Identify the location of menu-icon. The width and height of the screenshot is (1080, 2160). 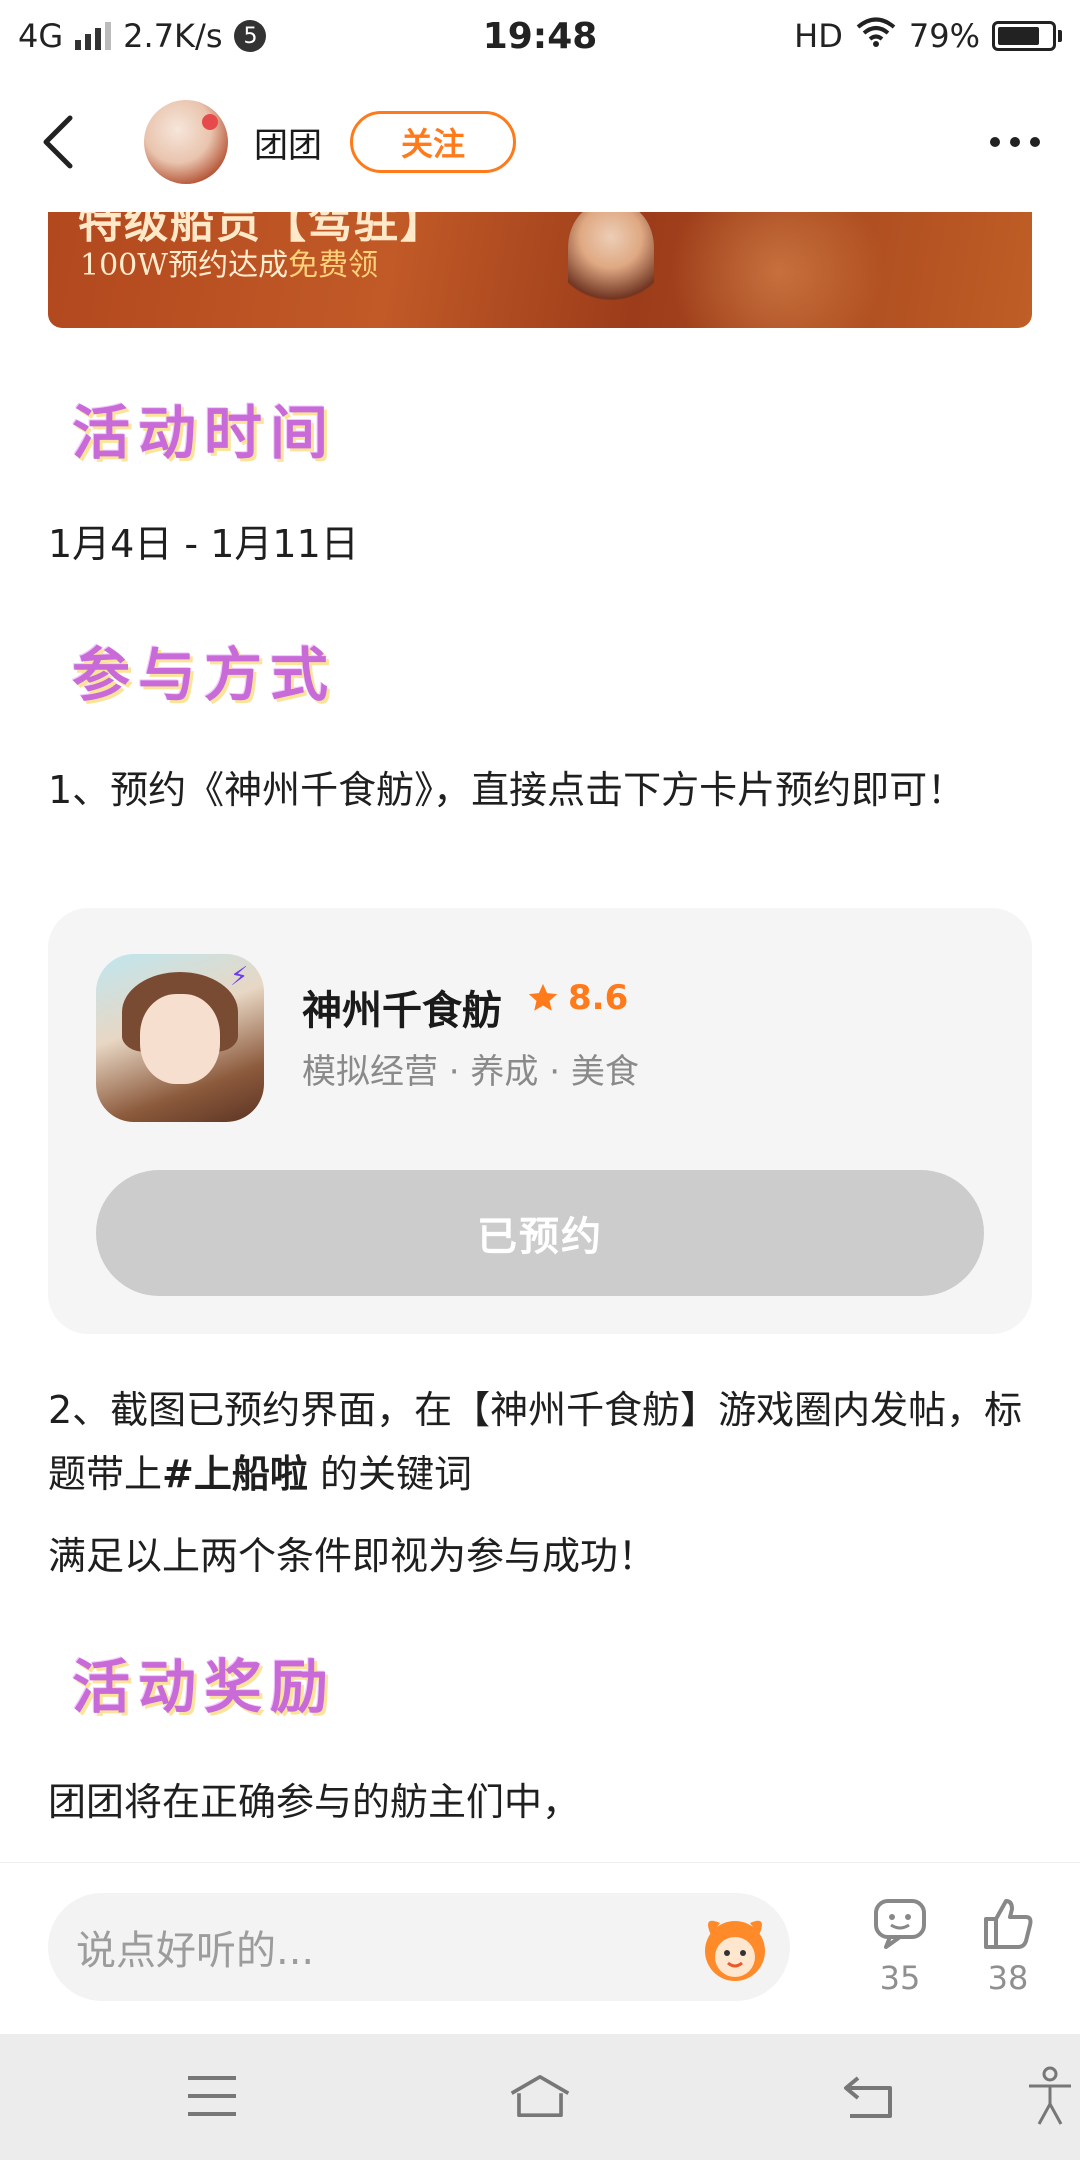
(212, 2096).